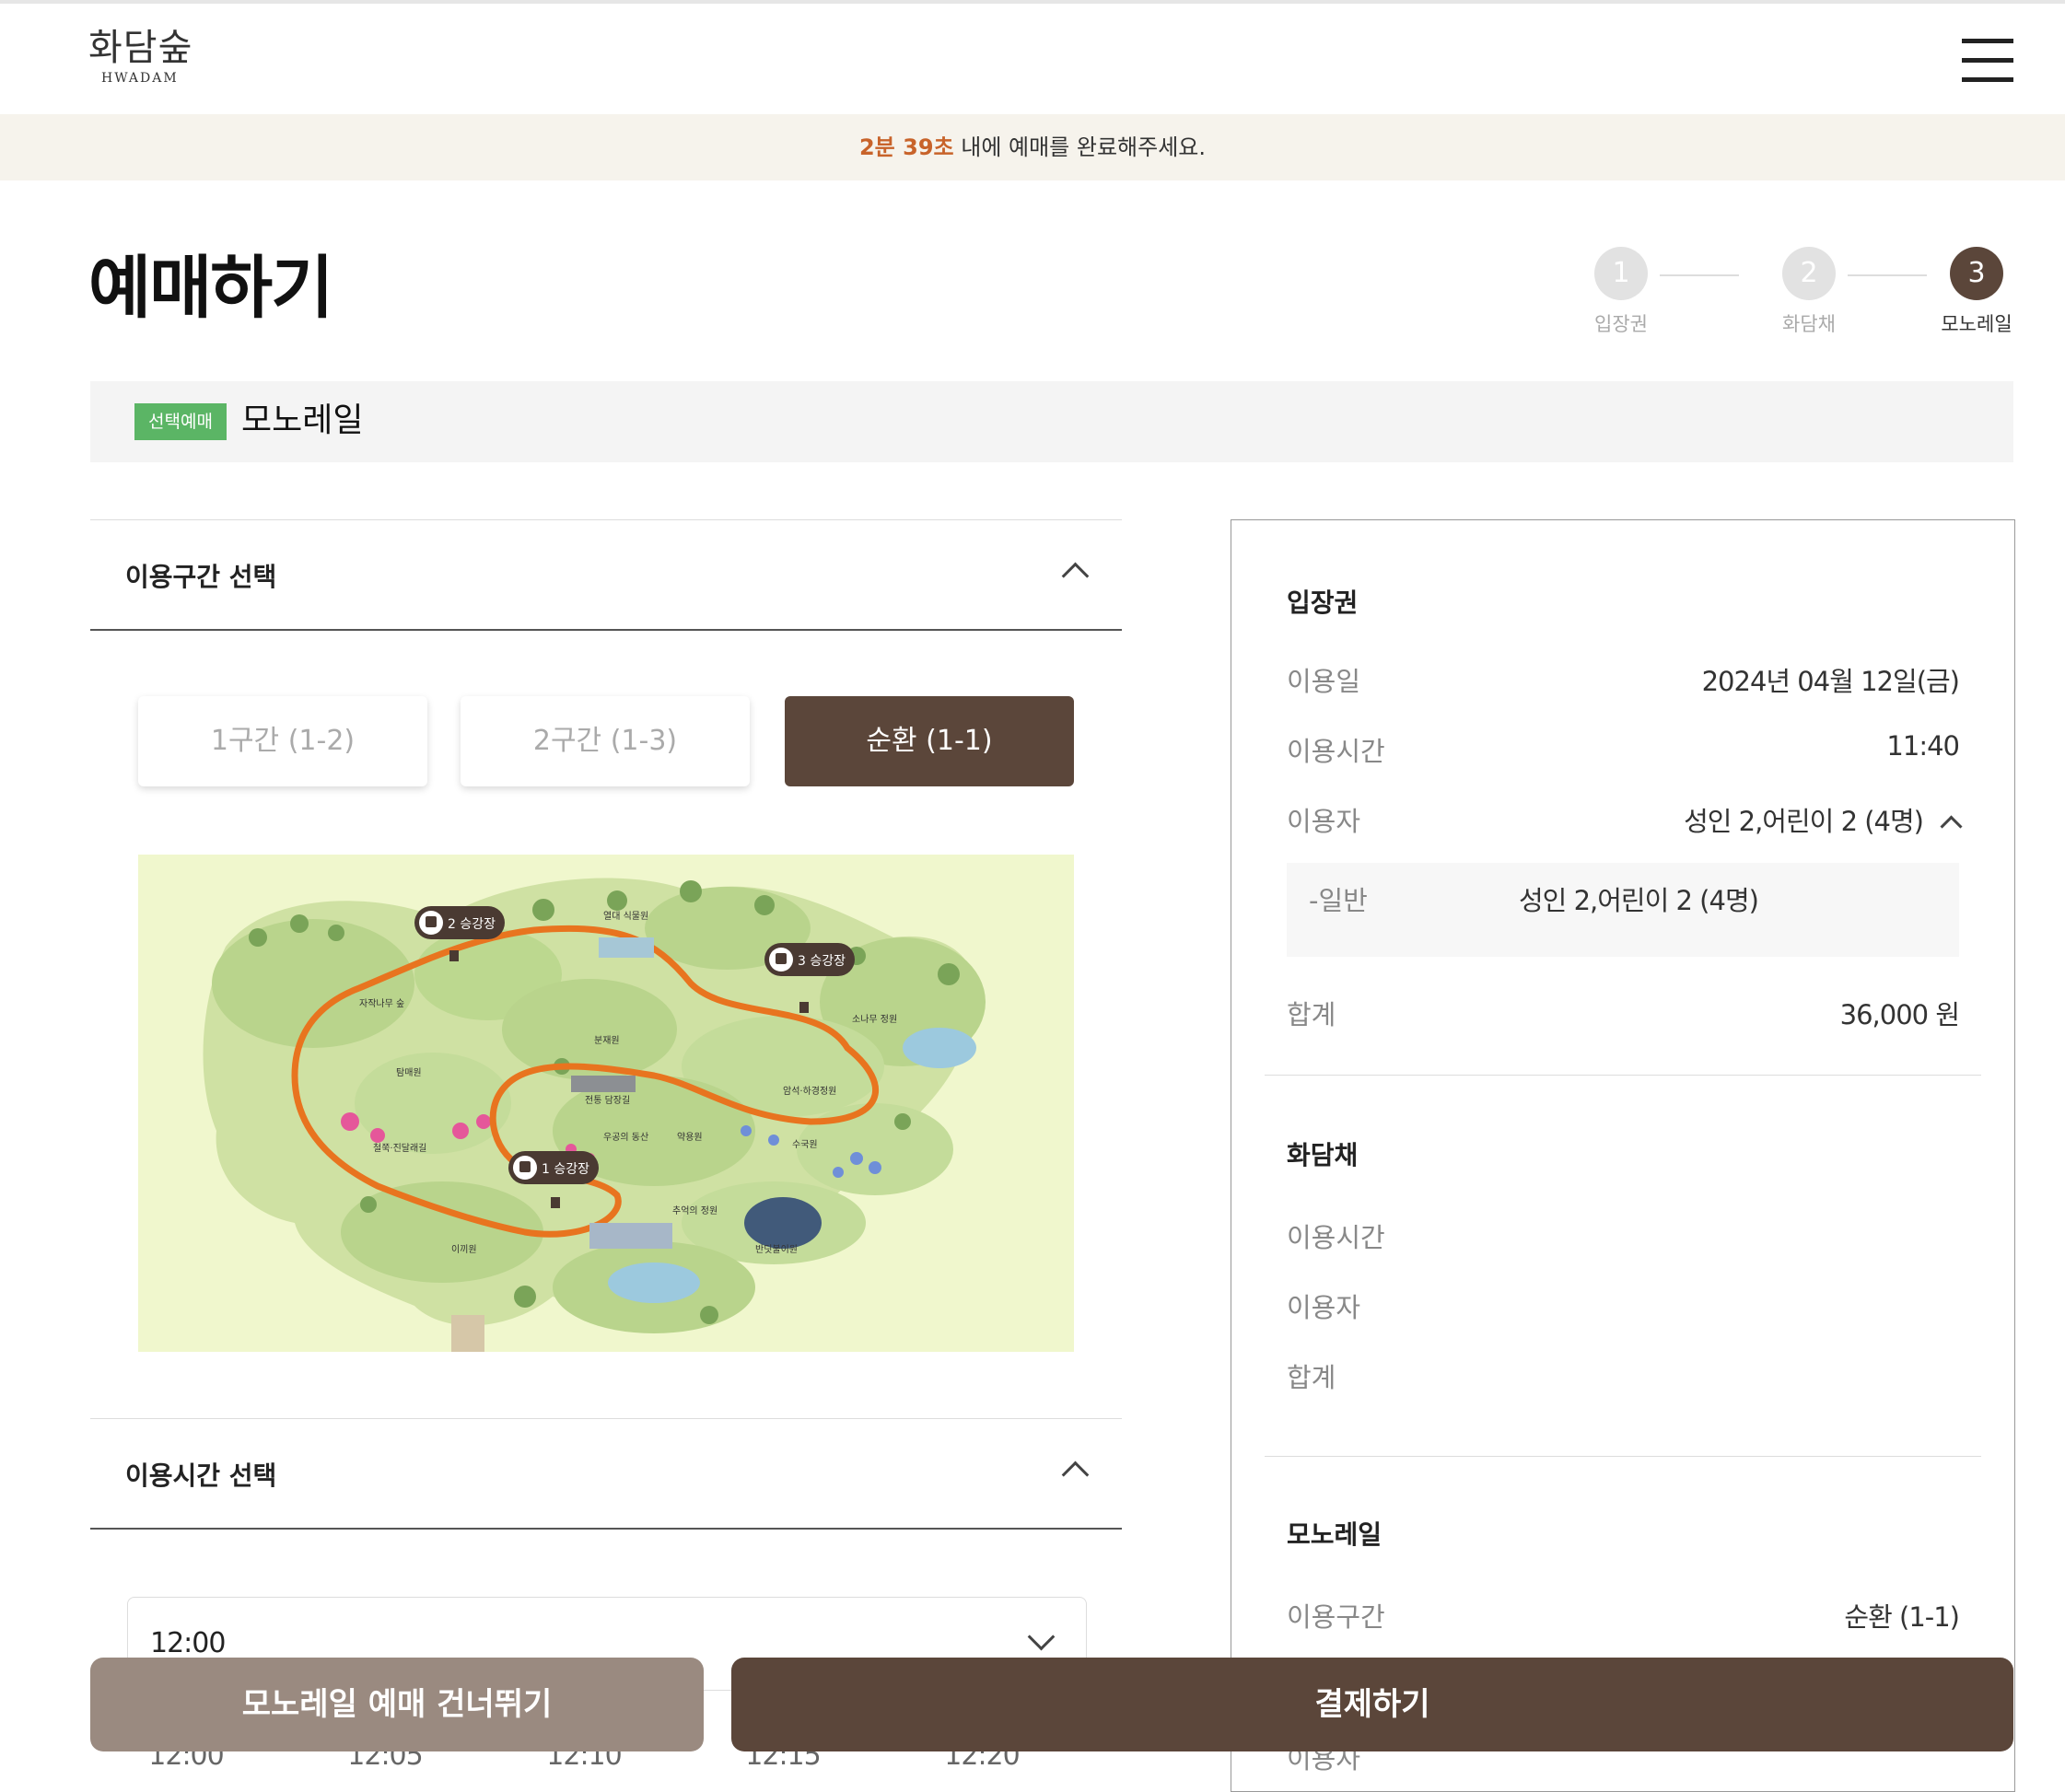  Describe the element at coordinates (1830, 681) in the screenshot. I see `row-value: 2024년 04월 12일(금)` at that location.